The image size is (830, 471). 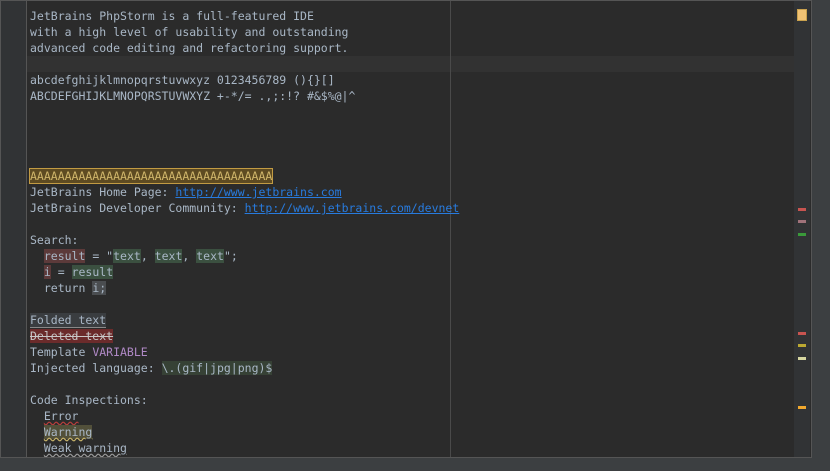 I want to click on warning-text: Warning, so click(x=68, y=432).